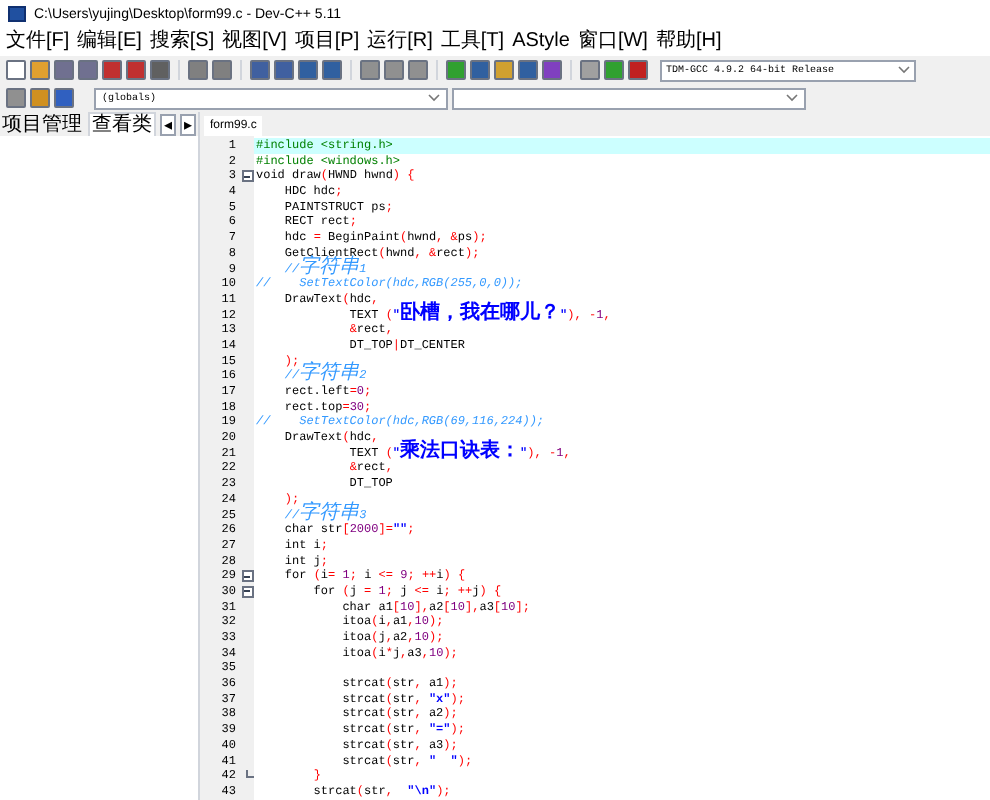 Image resolution: width=990 pixels, height=800 pixels. What do you see at coordinates (472, 42) in the screenshot?
I see `menu-item: 工具[T]` at bounding box center [472, 42].